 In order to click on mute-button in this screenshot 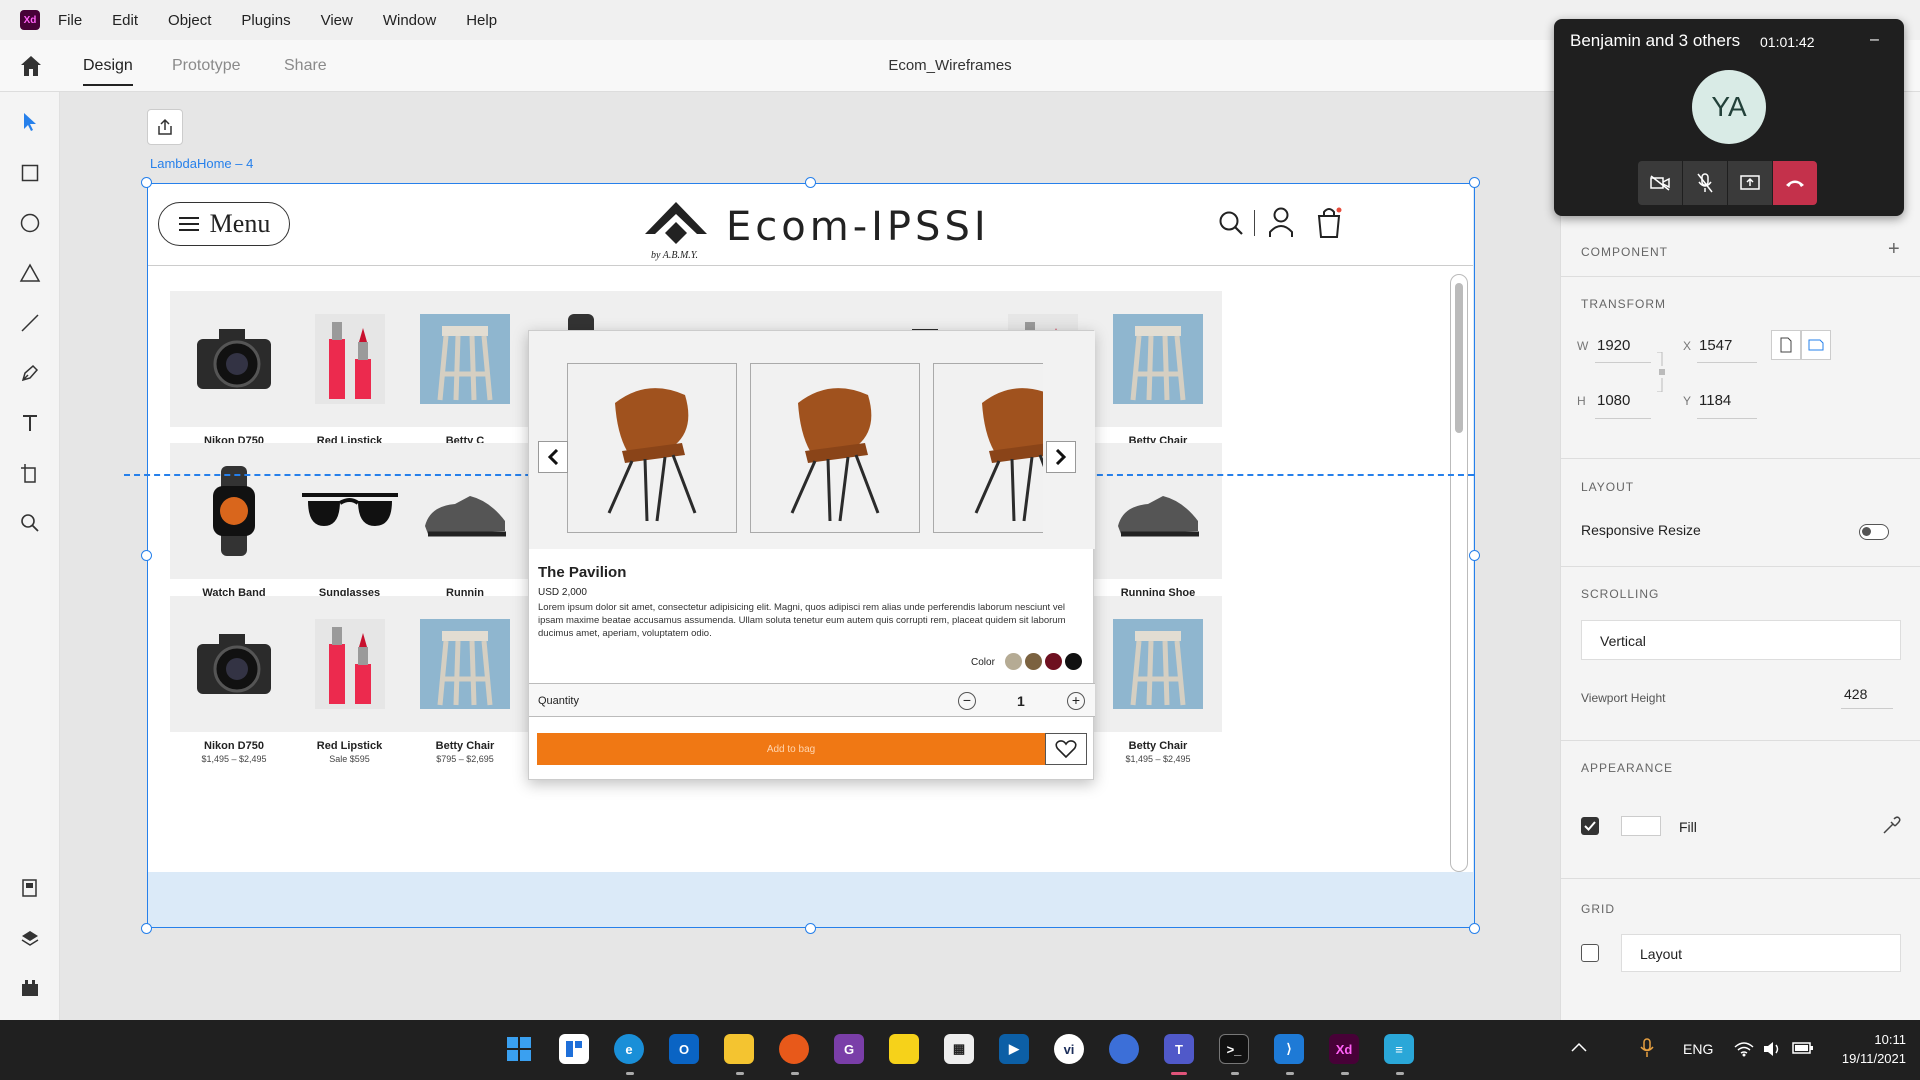, I will do `click(1705, 183)`.